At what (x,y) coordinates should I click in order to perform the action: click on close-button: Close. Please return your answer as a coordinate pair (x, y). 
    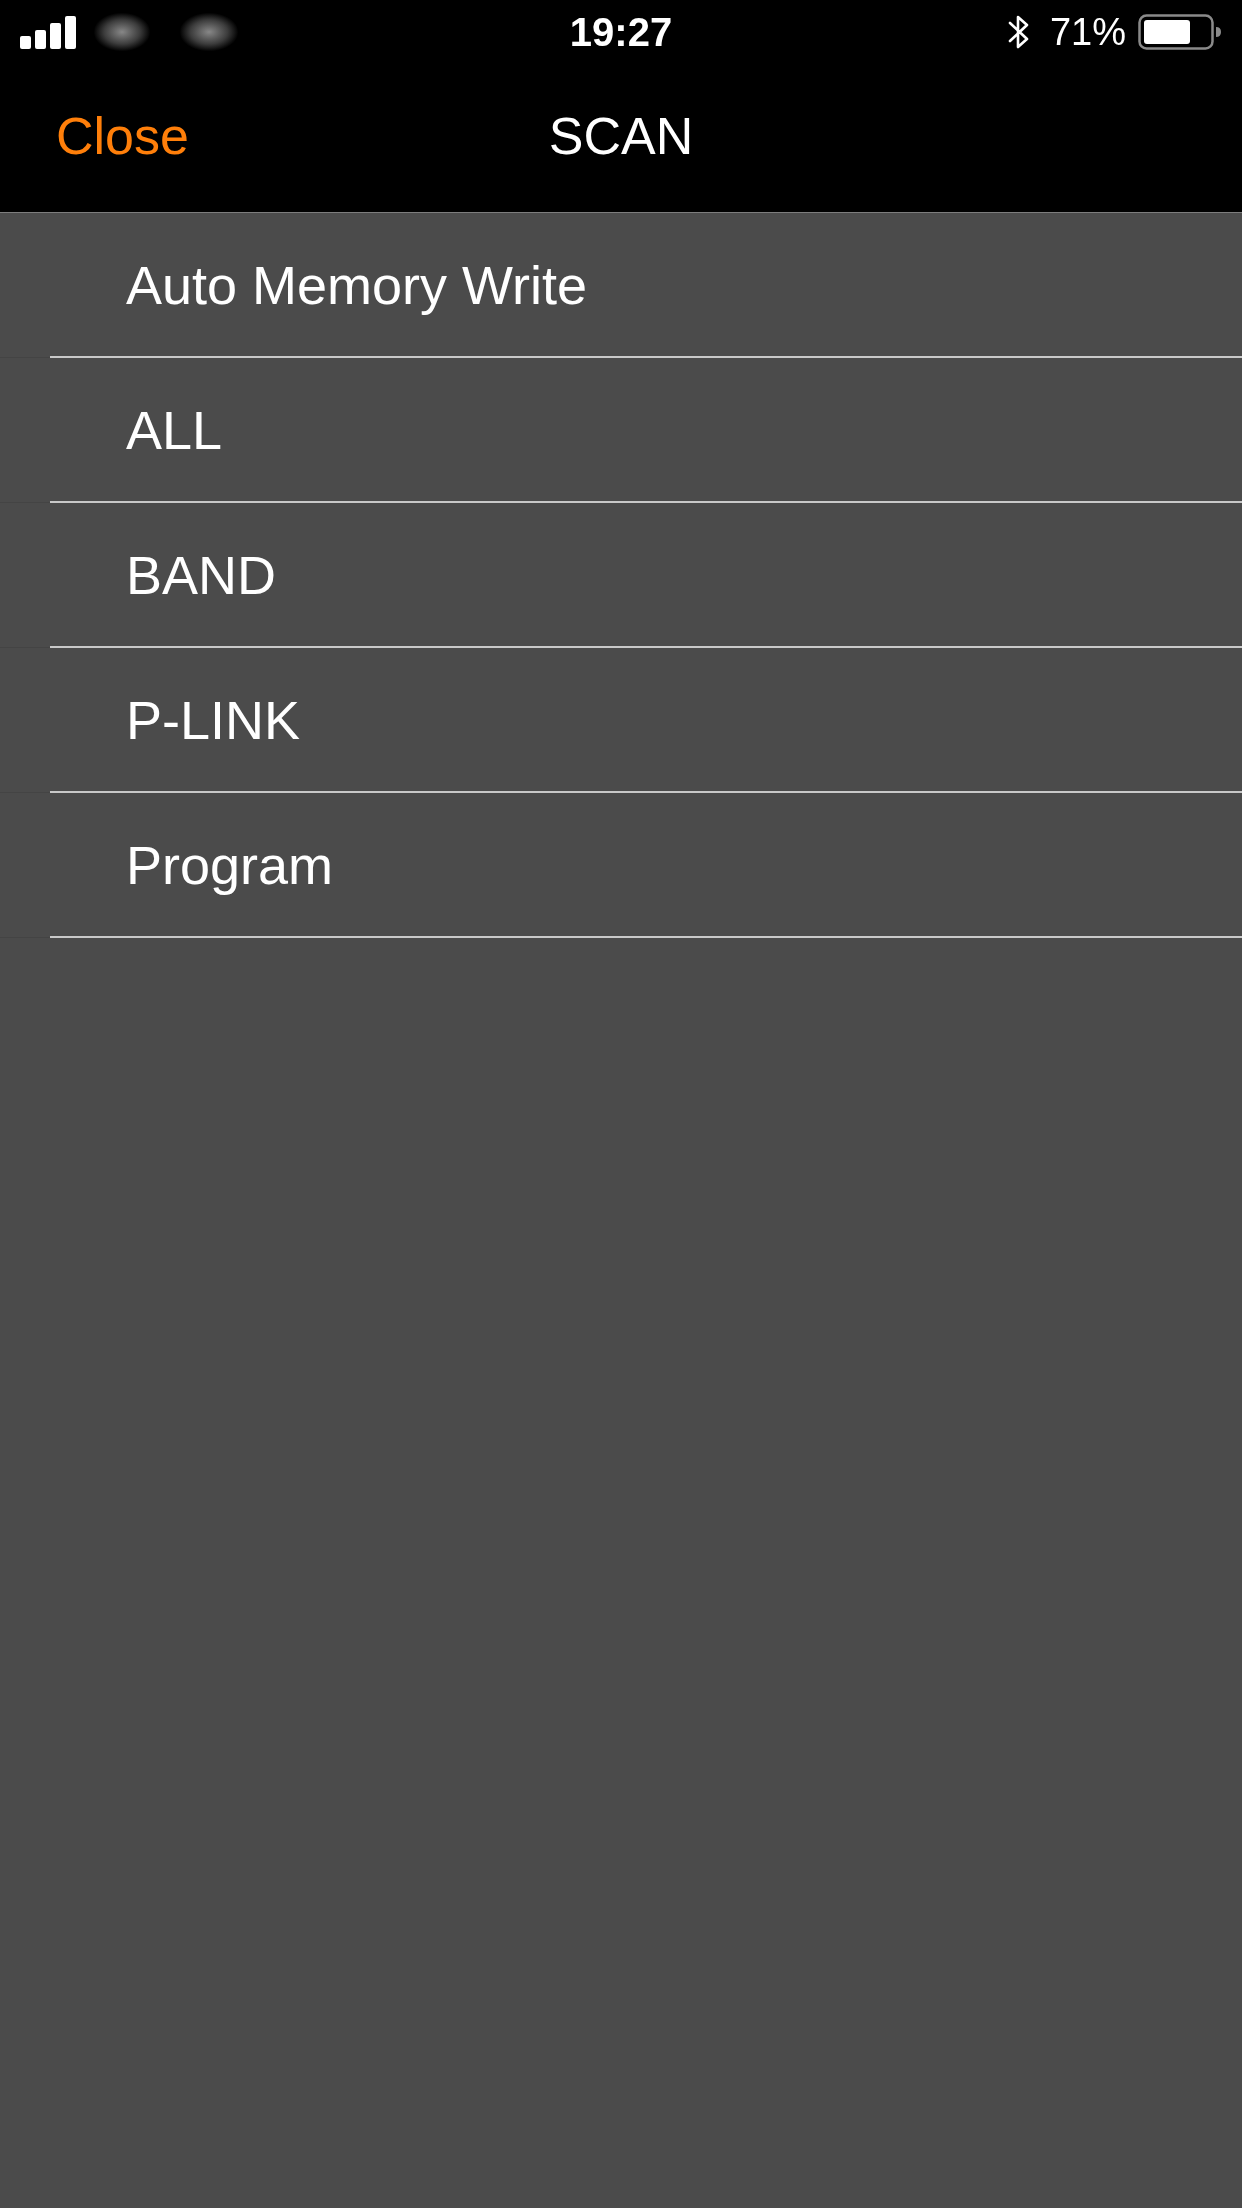
    Looking at the image, I should click on (122, 137).